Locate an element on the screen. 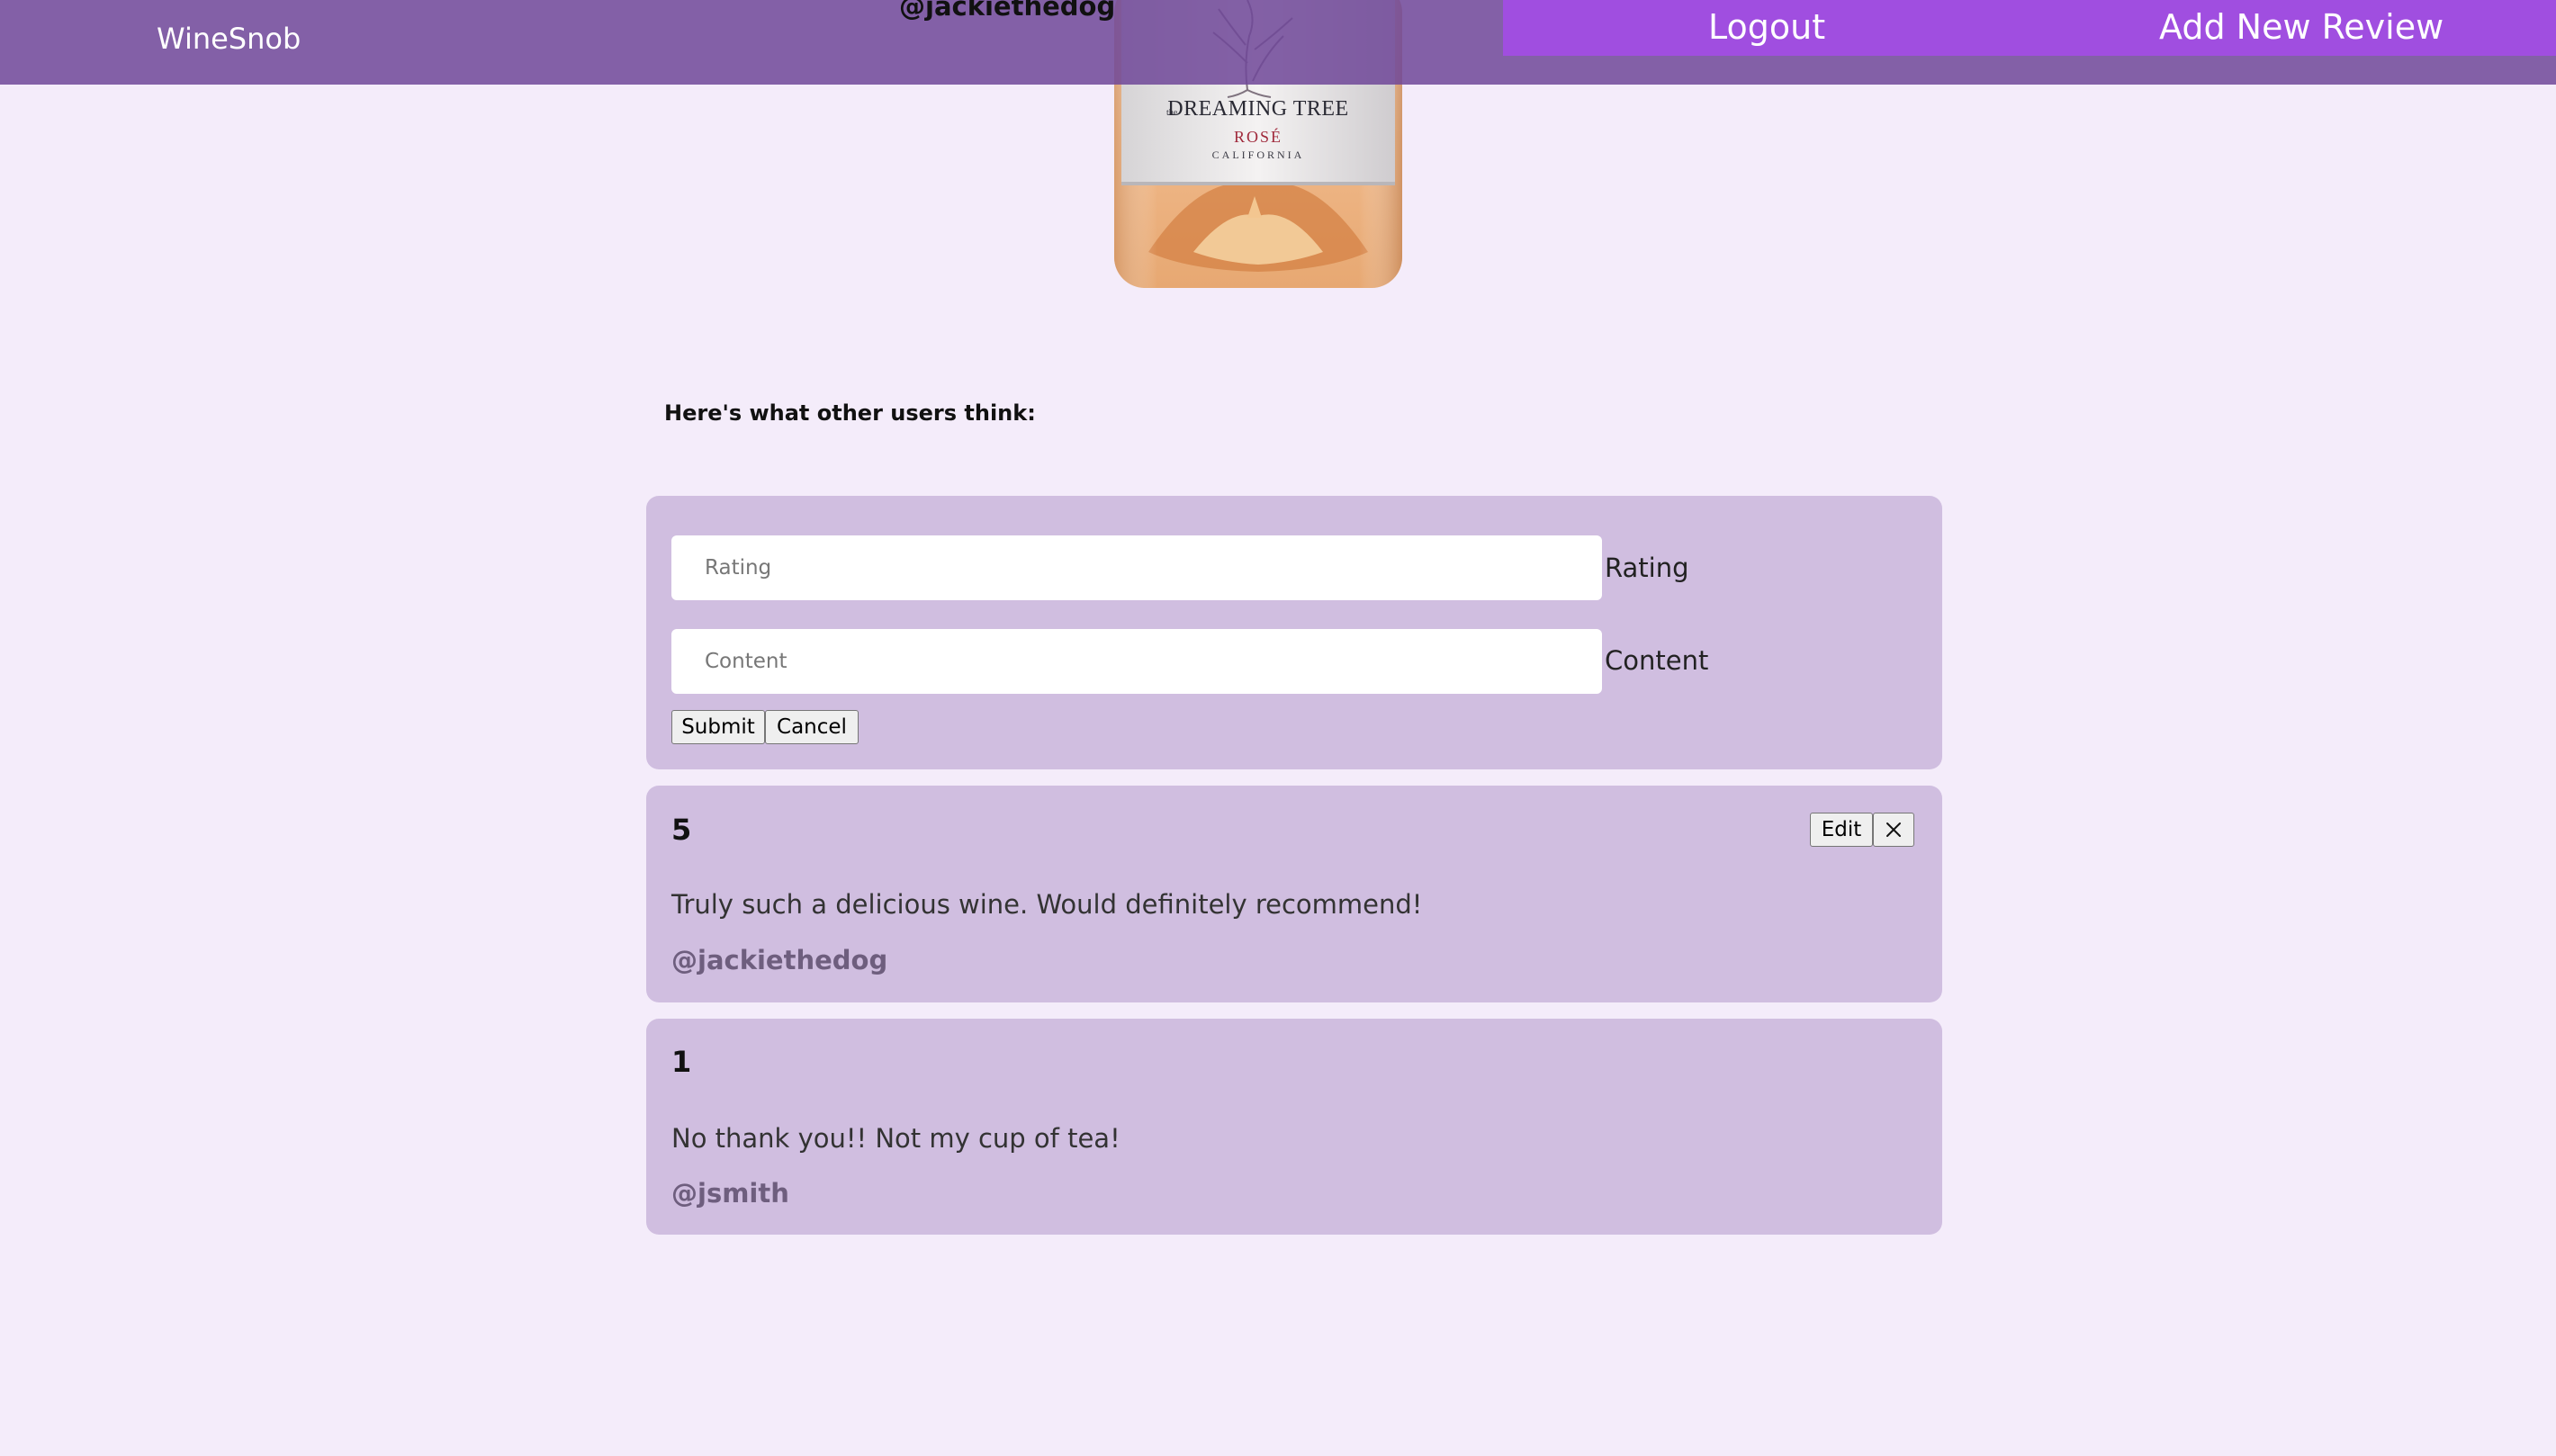  label-brand: DREAMING TREE is located at coordinates (1257, 109).